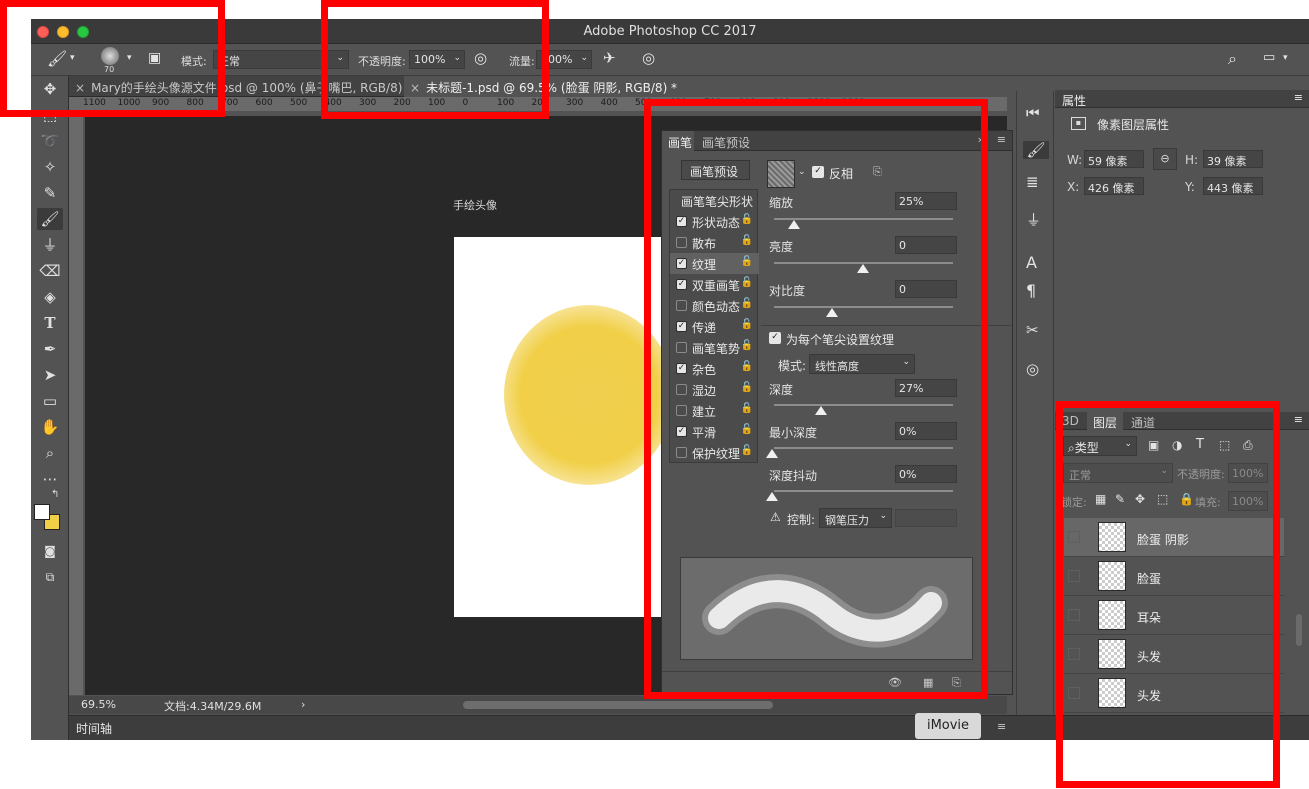 The height and width of the screenshot is (789, 1309). Describe the element at coordinates (1232, 59) in the screenshot. I see `search-icon: ⌕` at that location.